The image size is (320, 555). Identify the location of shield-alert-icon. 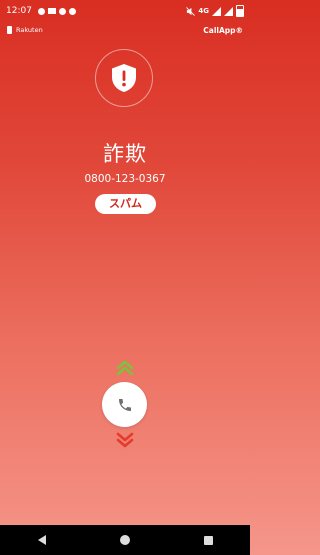
(124, 78).